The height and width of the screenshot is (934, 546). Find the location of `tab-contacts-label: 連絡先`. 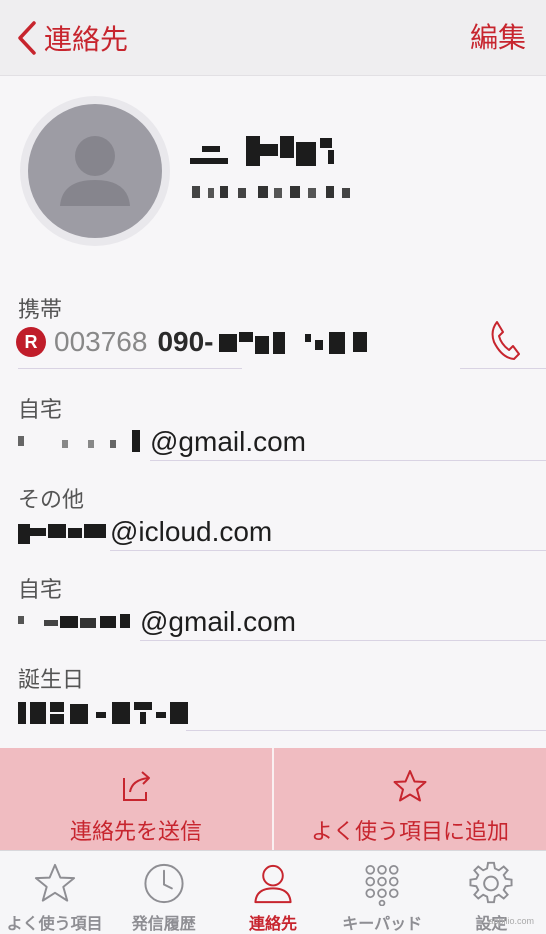

tab-contacts-label: 連絡先 is located at coordinates (273, 923).